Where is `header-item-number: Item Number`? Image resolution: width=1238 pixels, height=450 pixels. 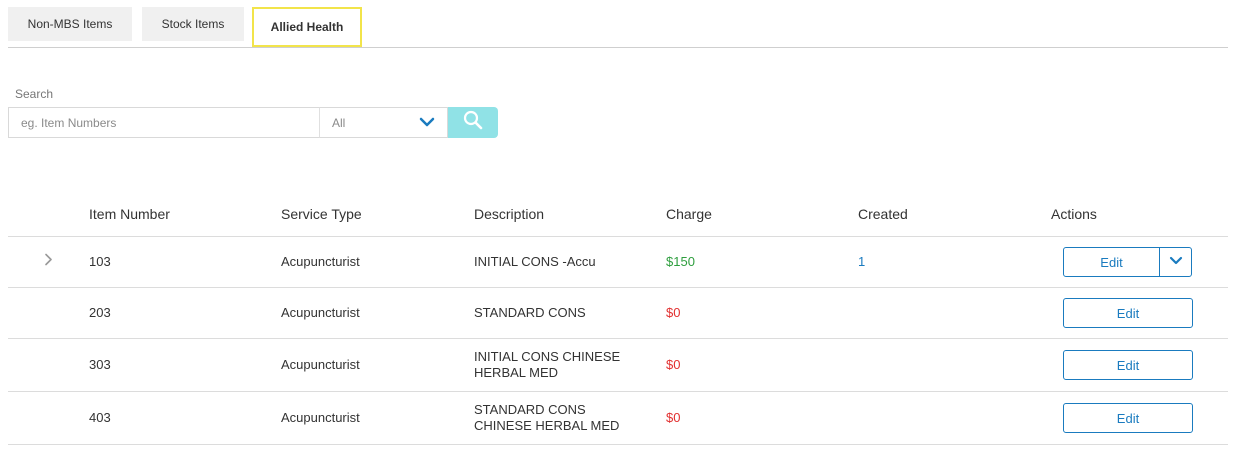
header-item-number: Item Number is located at coordinates (129, 214).